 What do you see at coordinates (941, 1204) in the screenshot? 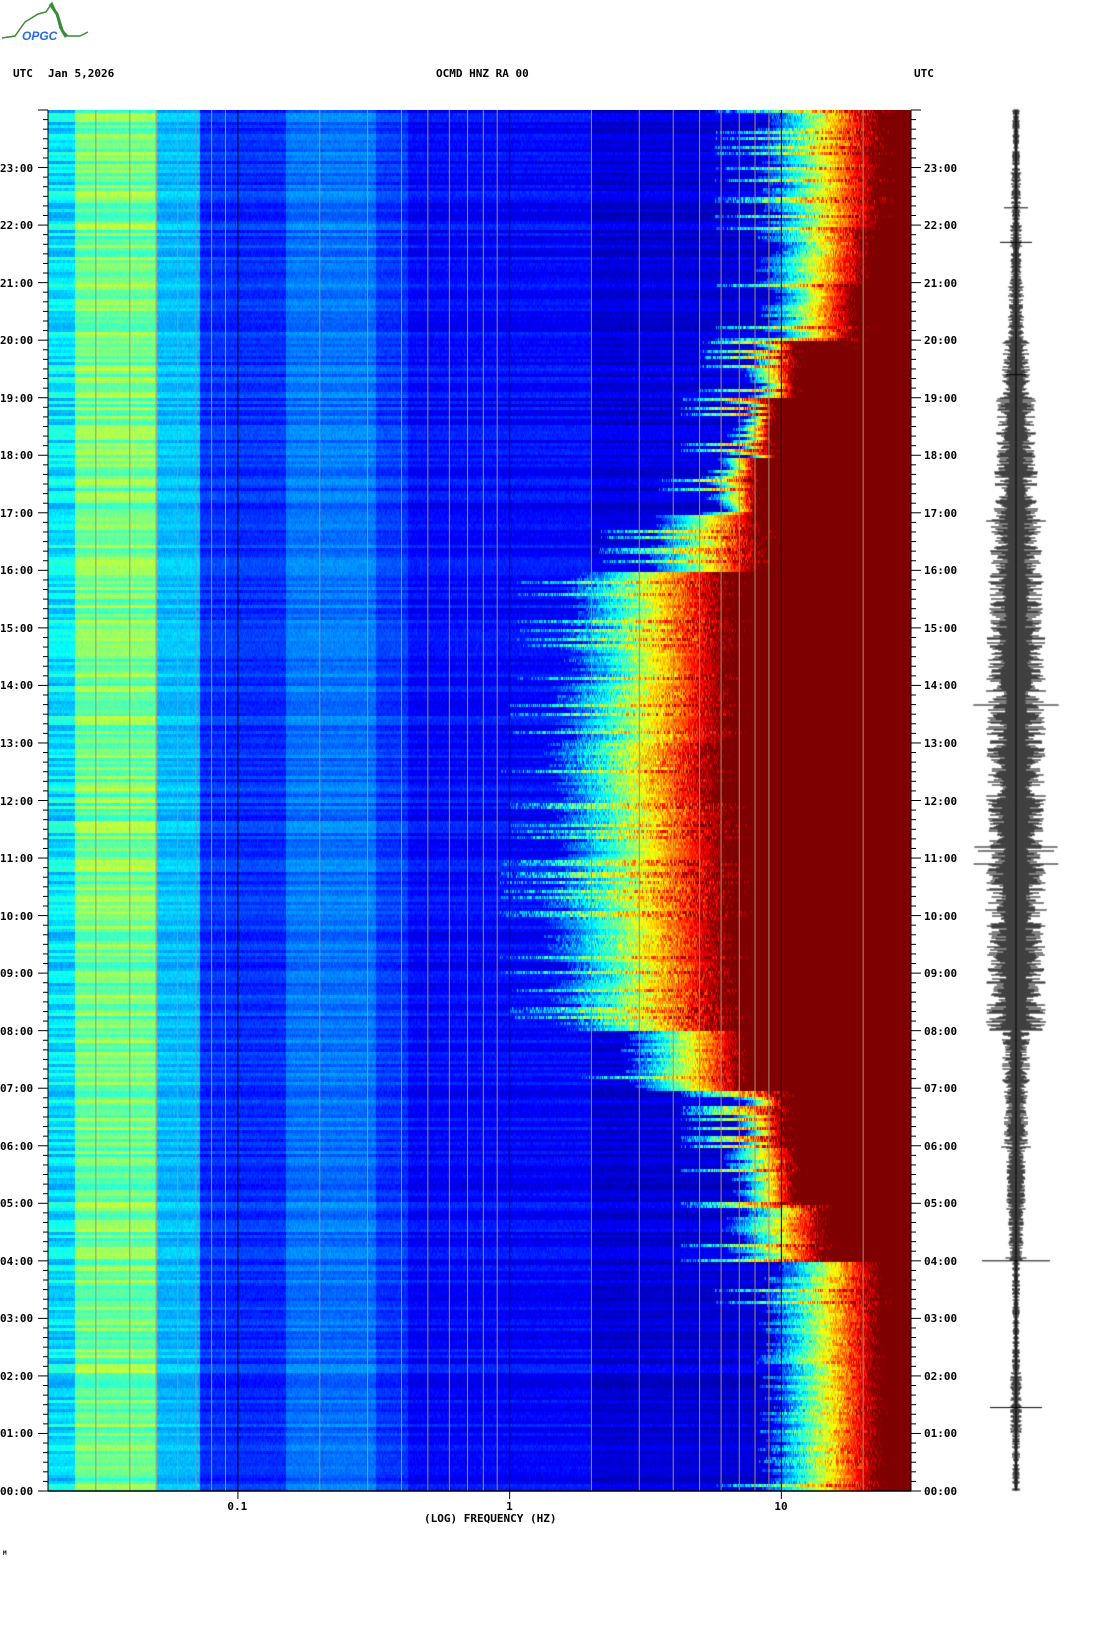
I see `right-time-label: 05:00` at bounding box center [941, 1204].